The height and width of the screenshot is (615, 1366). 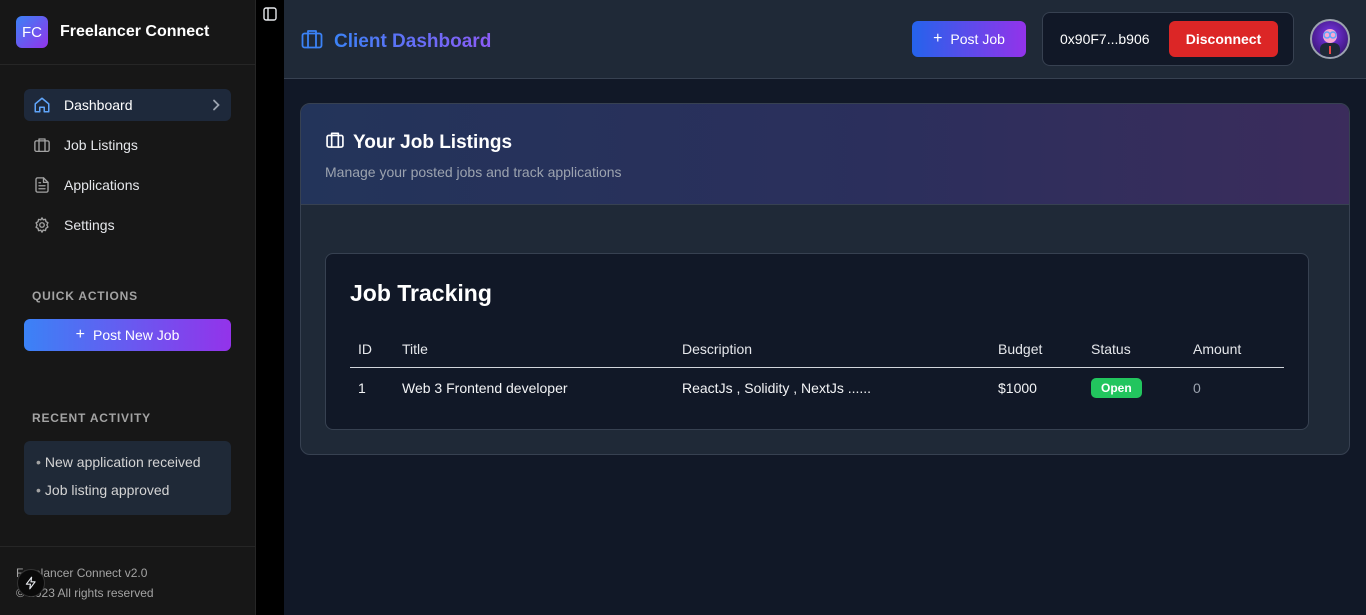 What do you see at coordinates (1223, 39) in the screenshot?
I see `disconnect-button: Disconnect` at bounding box center [1223, 39].